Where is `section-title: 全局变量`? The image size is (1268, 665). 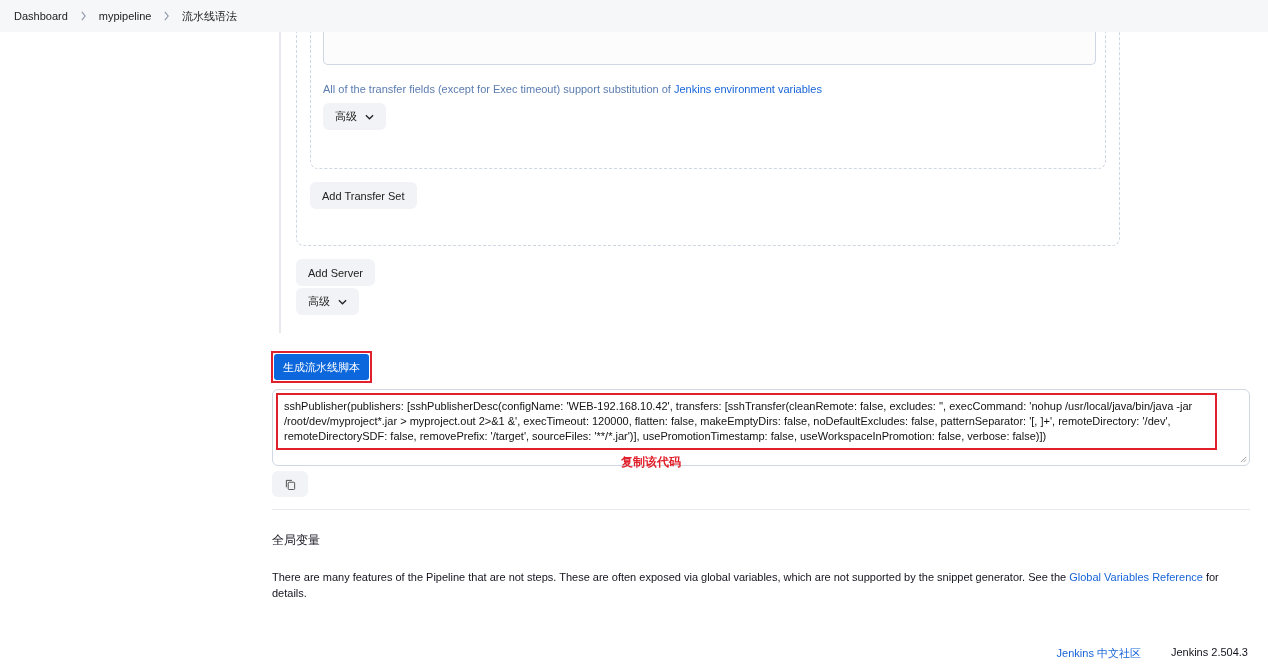
section-title: 全局变量 is located at coordinates (296, 540).